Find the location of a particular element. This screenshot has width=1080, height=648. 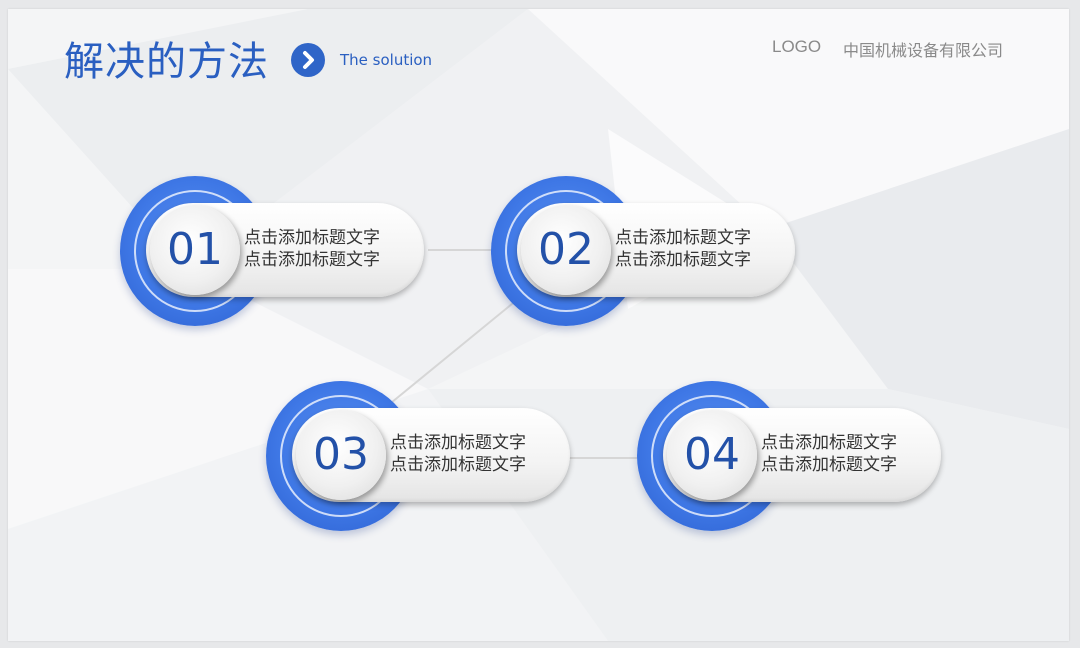

step-item-04: 04 点击添加标题文字 点击添加标题文字 is located at coordinates (792, 456).